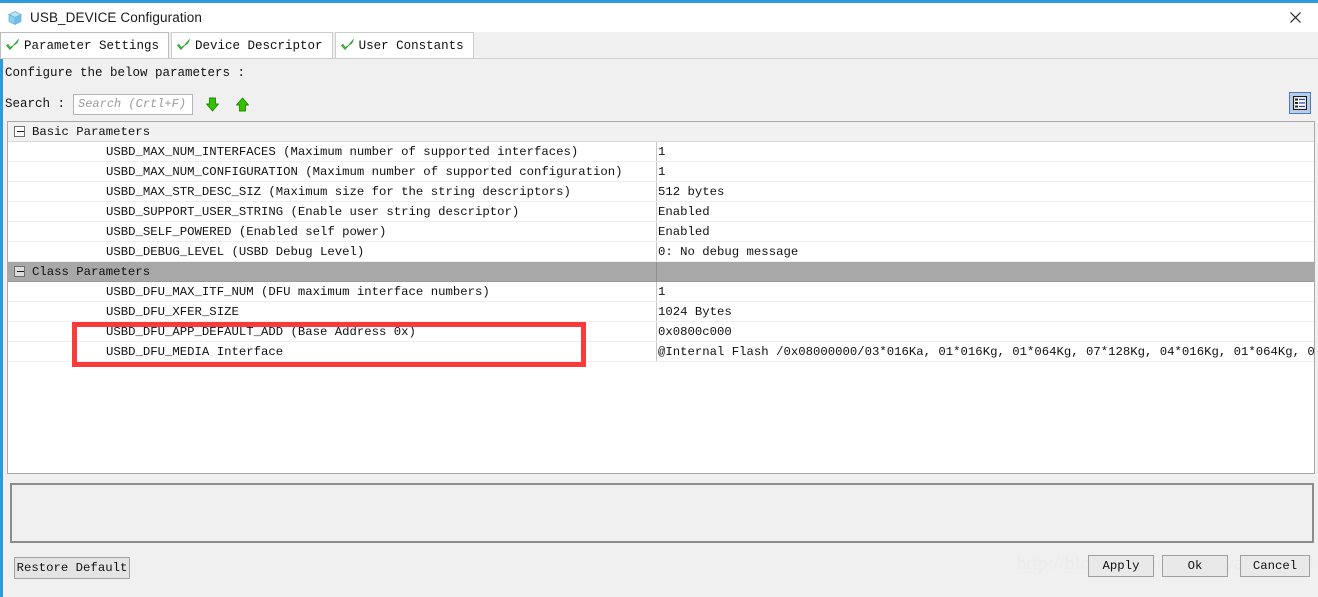  I want to click on cube-icon, so click(15, 18).